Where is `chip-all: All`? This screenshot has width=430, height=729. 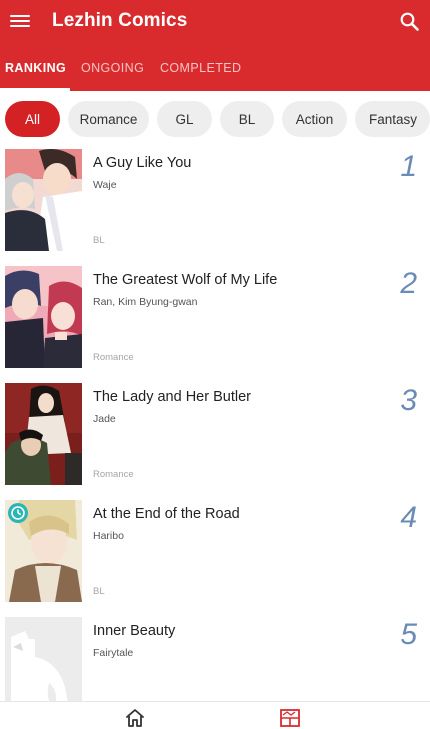 chip-all: All is located at coordinates (32, 119).